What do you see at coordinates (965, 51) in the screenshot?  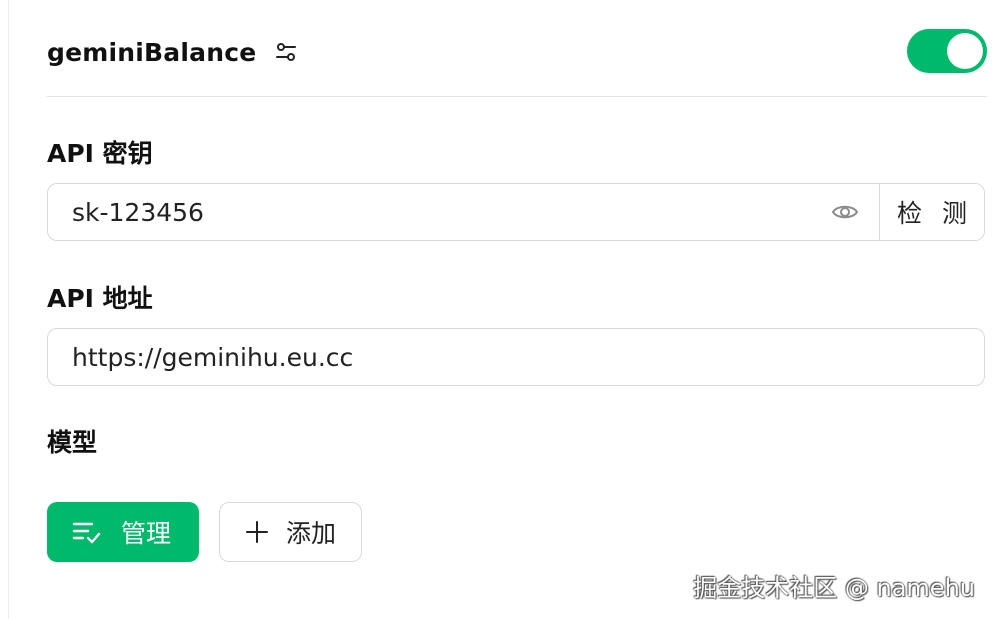 I see `toggle-knob` at bounding box center [965, 51].